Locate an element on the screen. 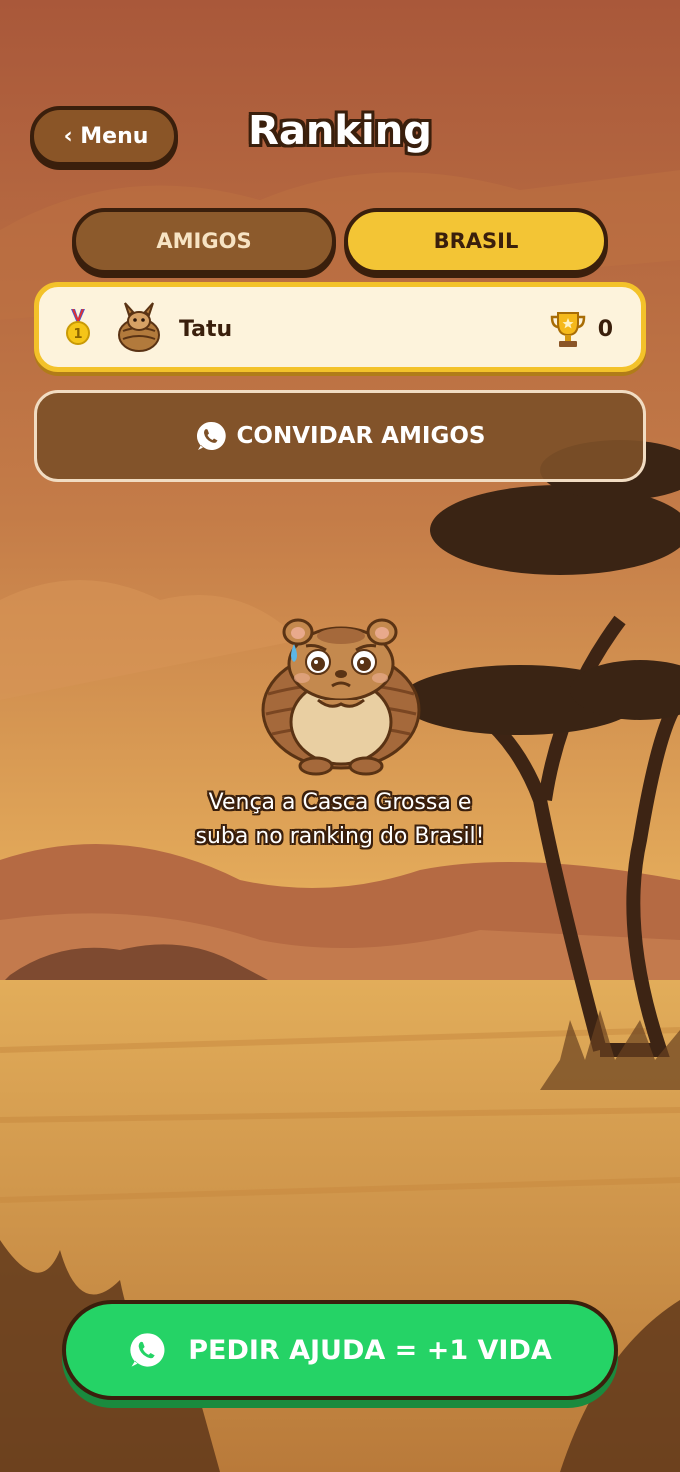 The height and width of the screenshot is (1472, 680). trophy-icon is located at coordinates (568, 329).